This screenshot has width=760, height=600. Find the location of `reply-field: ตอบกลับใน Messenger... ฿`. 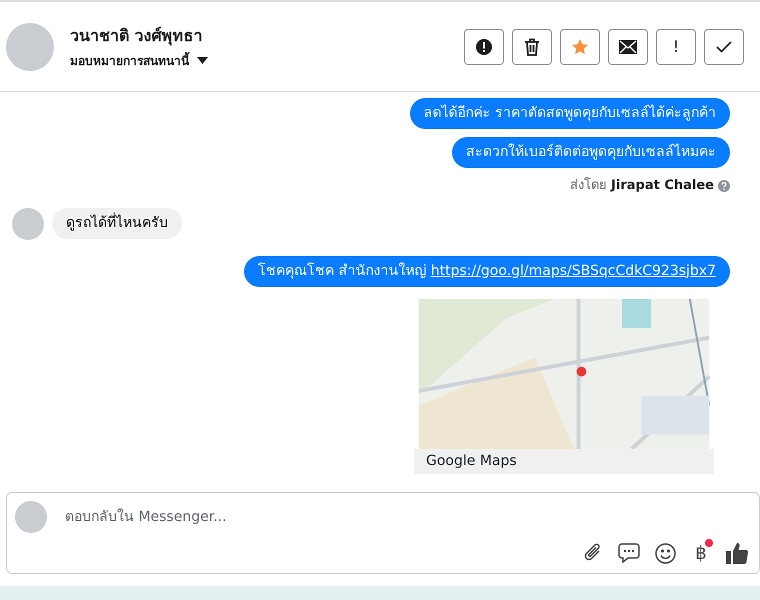

reply-field: ตอบกลับใน Messenger... ฿ is located at coordinates (383, 533).